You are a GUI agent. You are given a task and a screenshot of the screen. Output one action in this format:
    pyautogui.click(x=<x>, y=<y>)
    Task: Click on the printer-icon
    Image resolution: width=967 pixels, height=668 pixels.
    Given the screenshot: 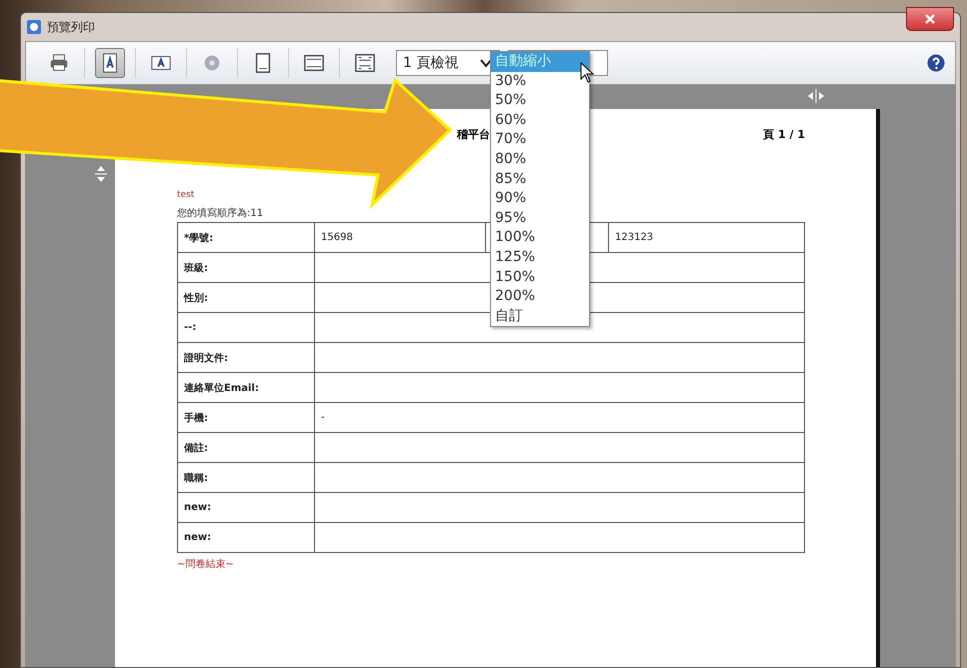 What is the action you would take?
    pyautogui.click(x=59, y=63)
    